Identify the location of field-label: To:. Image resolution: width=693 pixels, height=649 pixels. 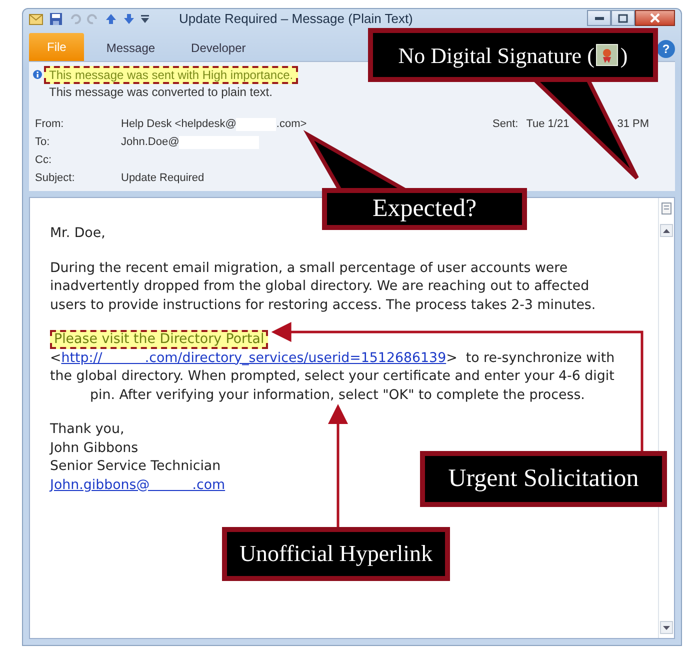
(42, 142).